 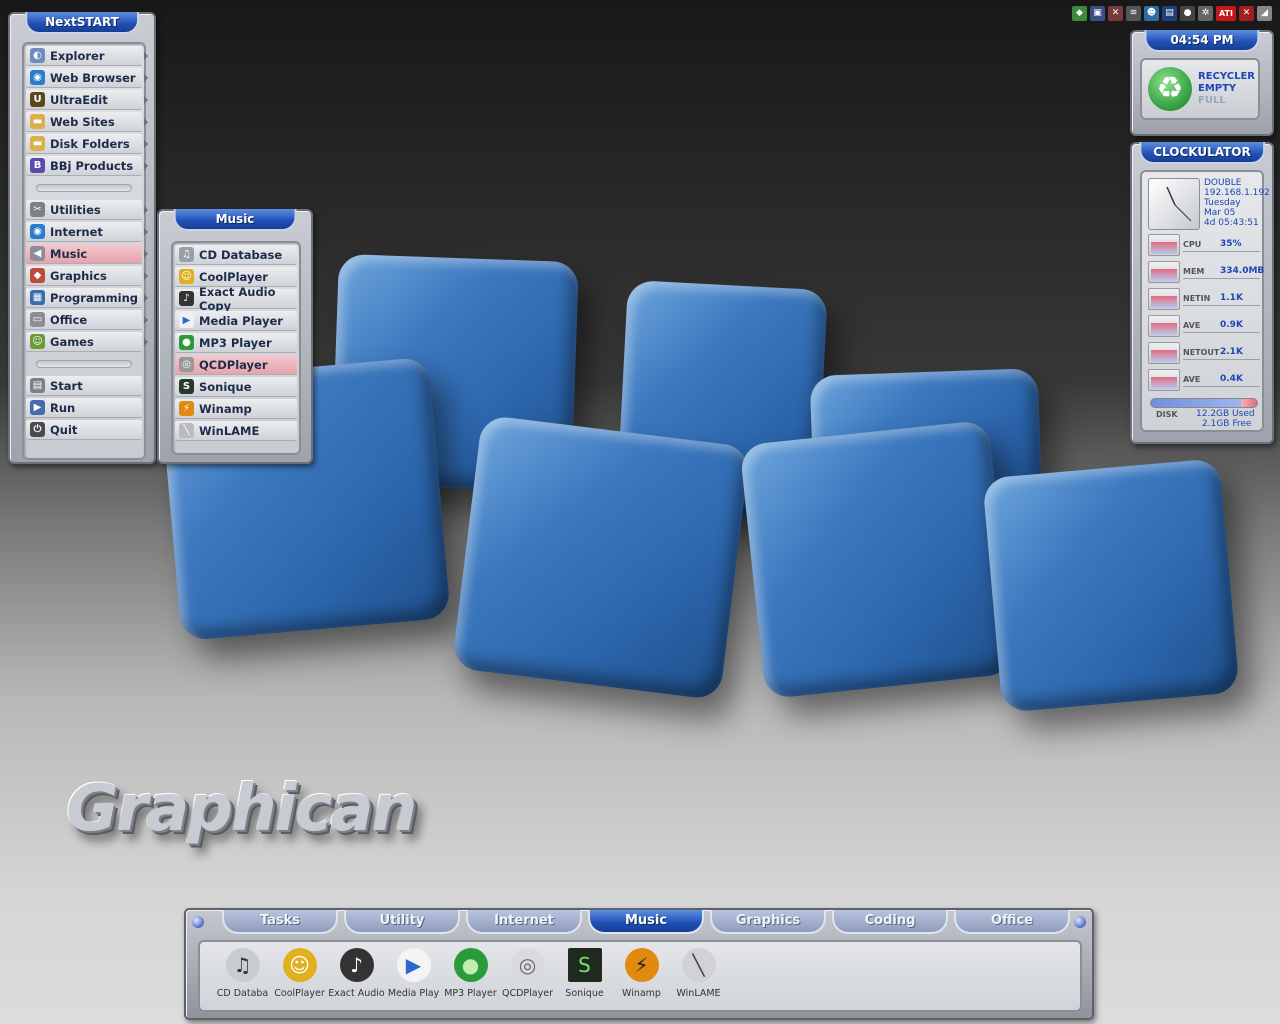 I want to click on menu-item-web-browser: ◉ Web Browser, so click(x=87, y=78).